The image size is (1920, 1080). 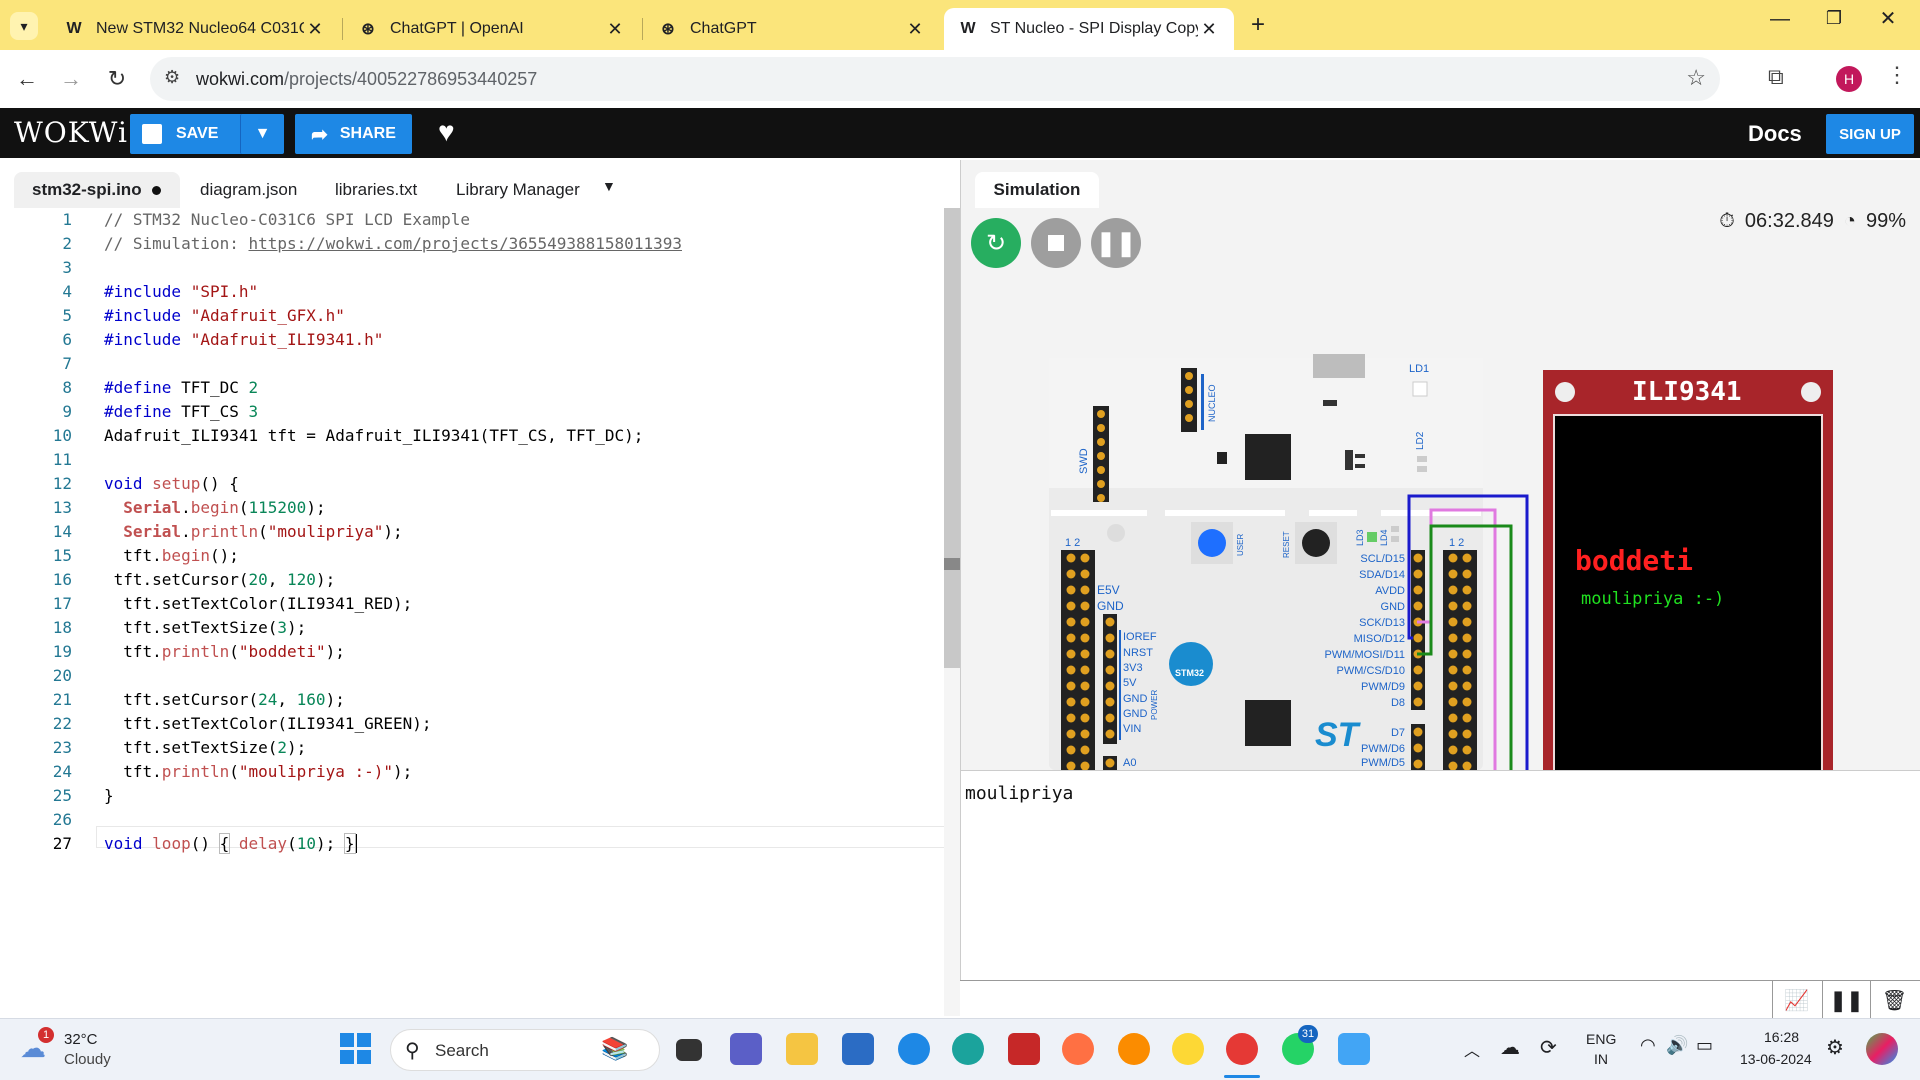 I want to click on save-button: SAVE, so click(x=189, y=134).